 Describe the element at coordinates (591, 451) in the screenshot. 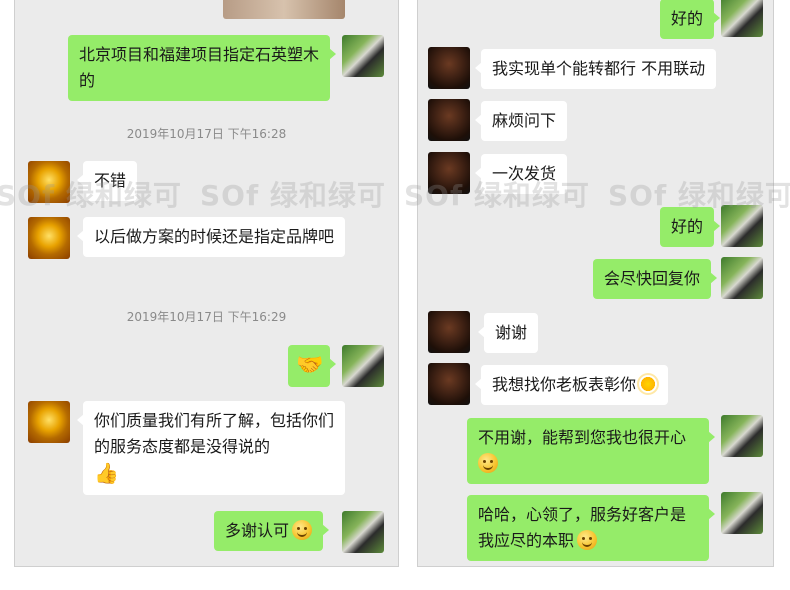

I see `message-bubble: 不用谢，能帮到您我也很开心` at that location.